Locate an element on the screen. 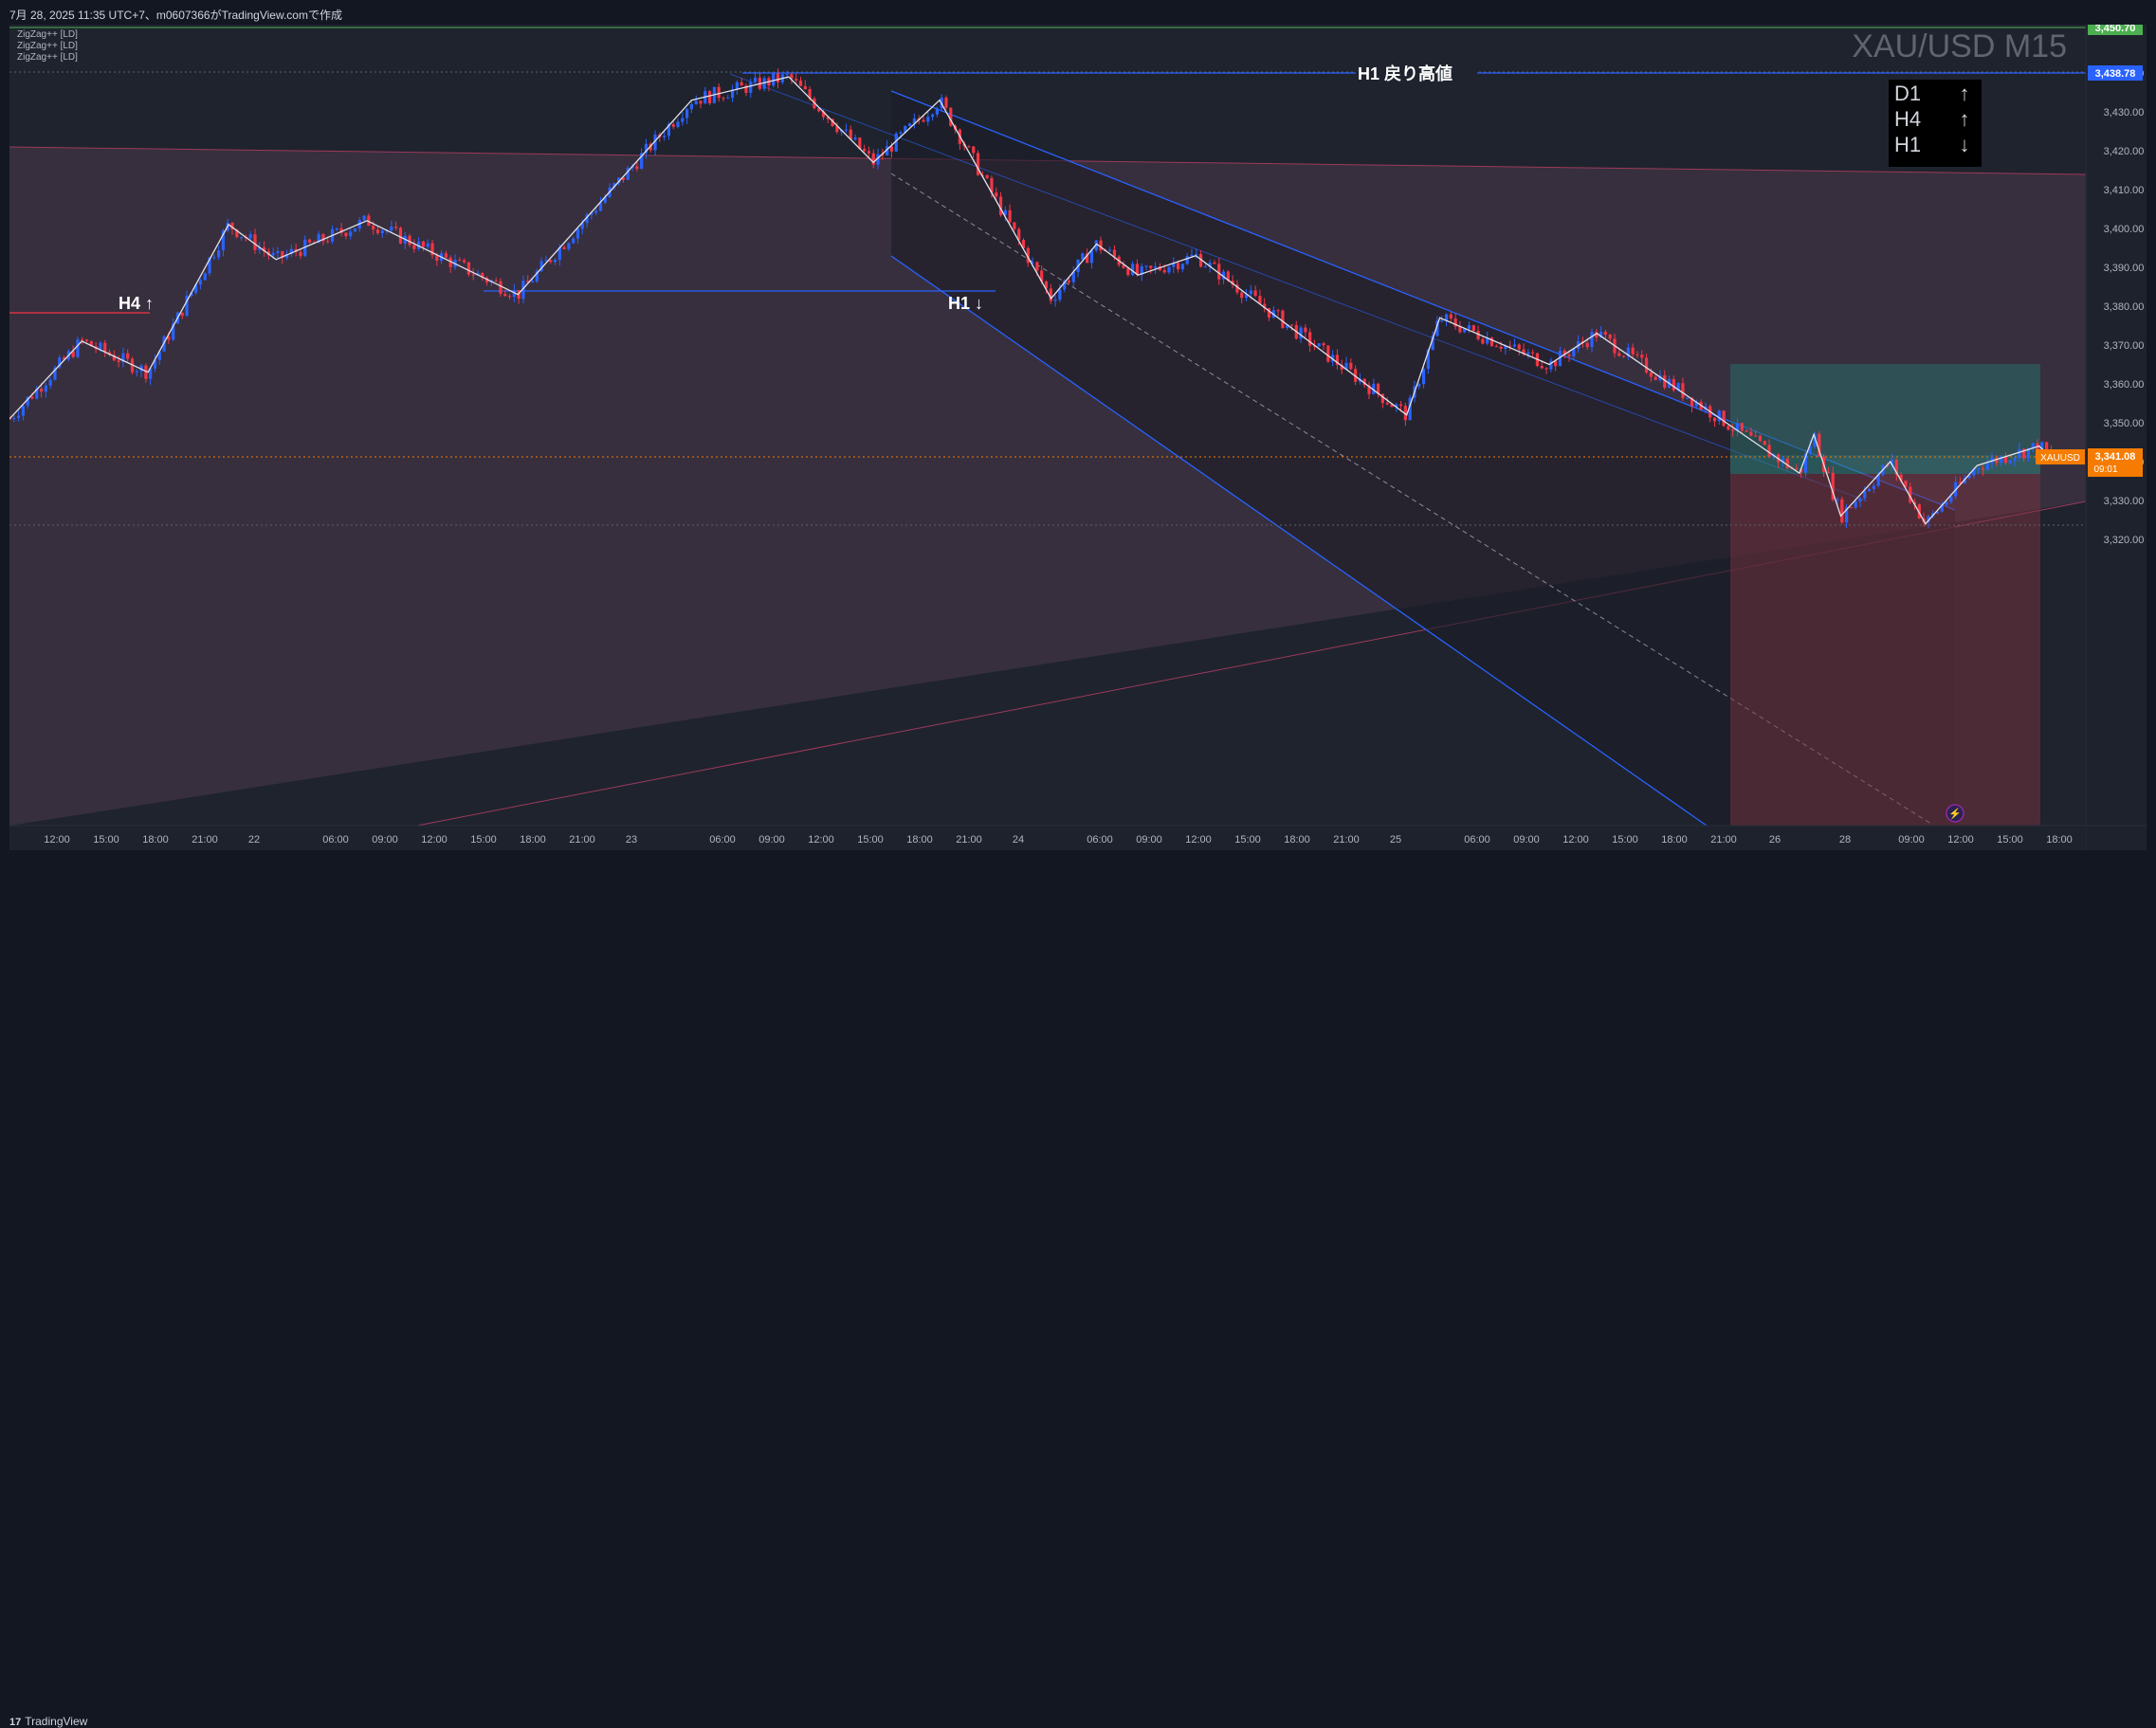 The width and height of the screenshot is (2156, 1728). time-tick-label: 23 is located at coordinates (631, 840).